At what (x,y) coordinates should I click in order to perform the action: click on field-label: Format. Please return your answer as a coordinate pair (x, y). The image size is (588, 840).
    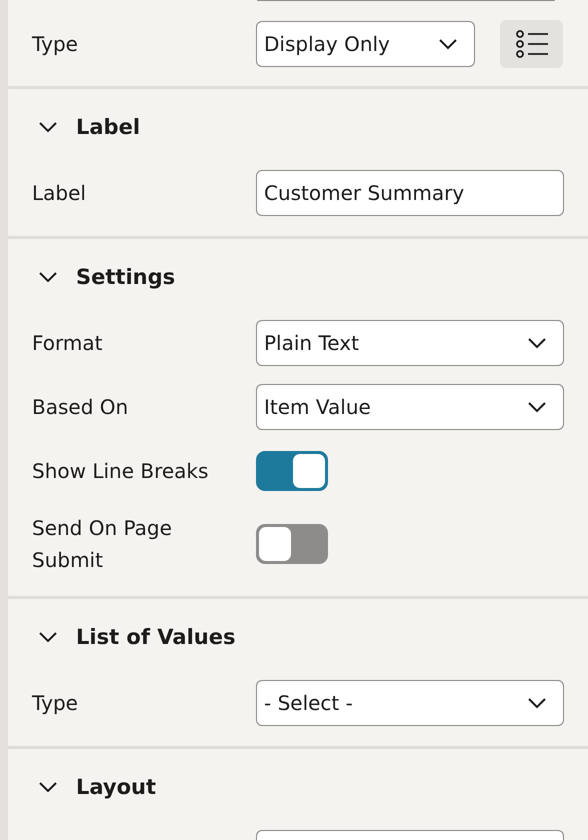
    Looking at the image, I should click on (68, 343).